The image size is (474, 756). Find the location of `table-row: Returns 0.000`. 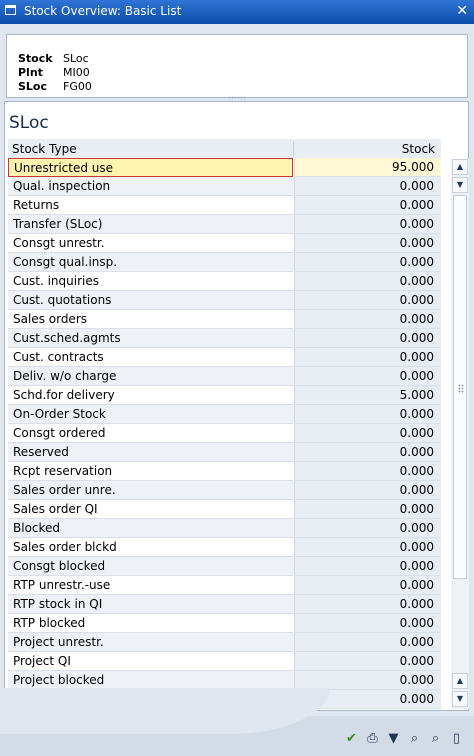

table-row: Returns 0.000 is located at coordinates (224, 205).